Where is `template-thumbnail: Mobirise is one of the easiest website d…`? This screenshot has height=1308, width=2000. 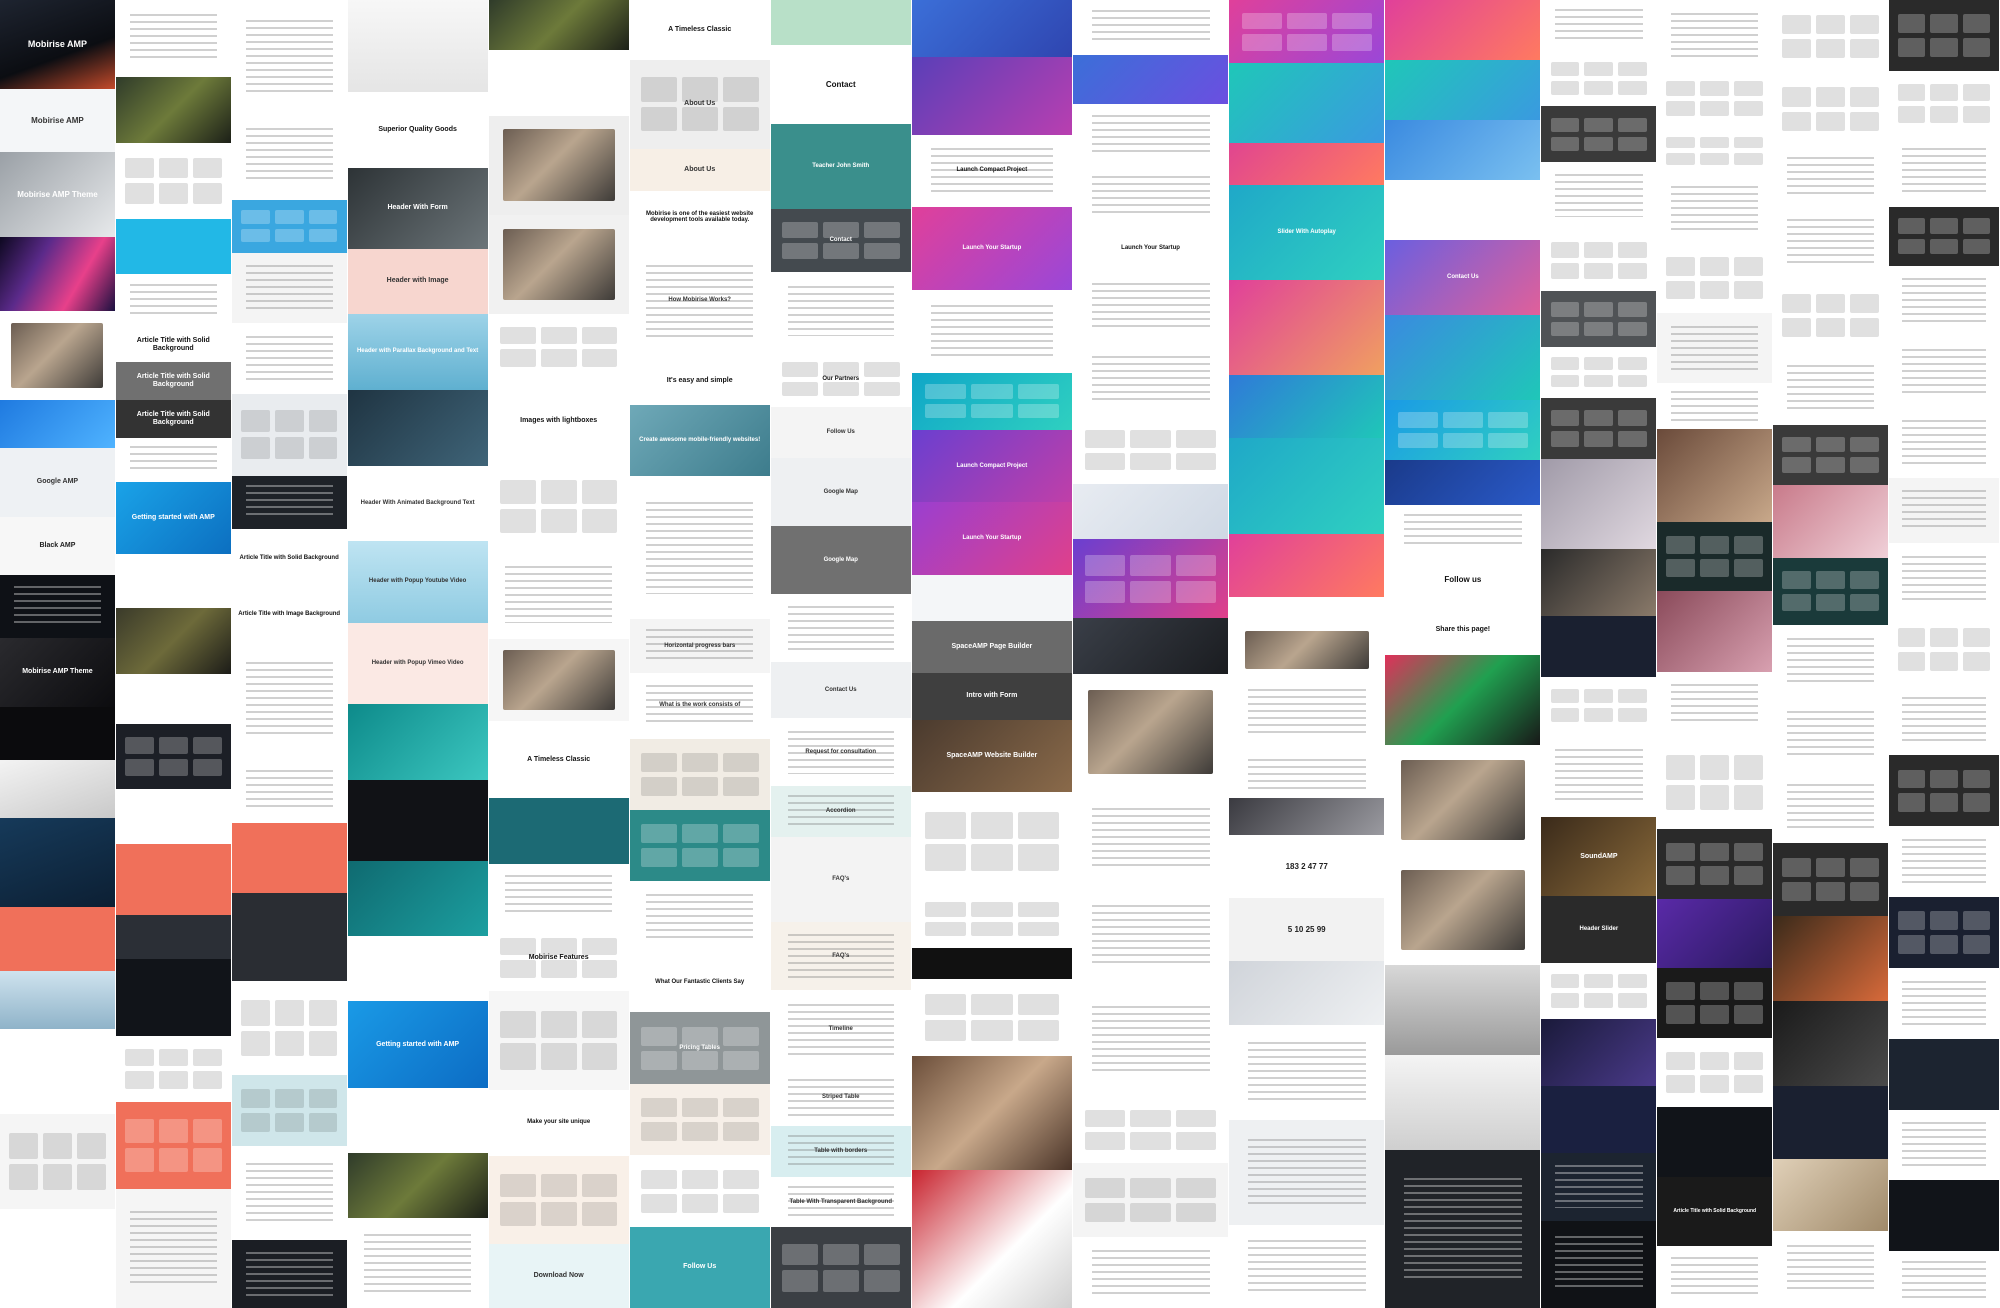
template-thumbnail: Mobirise is one of the easiest website d… is located at coordinates (699, 217).